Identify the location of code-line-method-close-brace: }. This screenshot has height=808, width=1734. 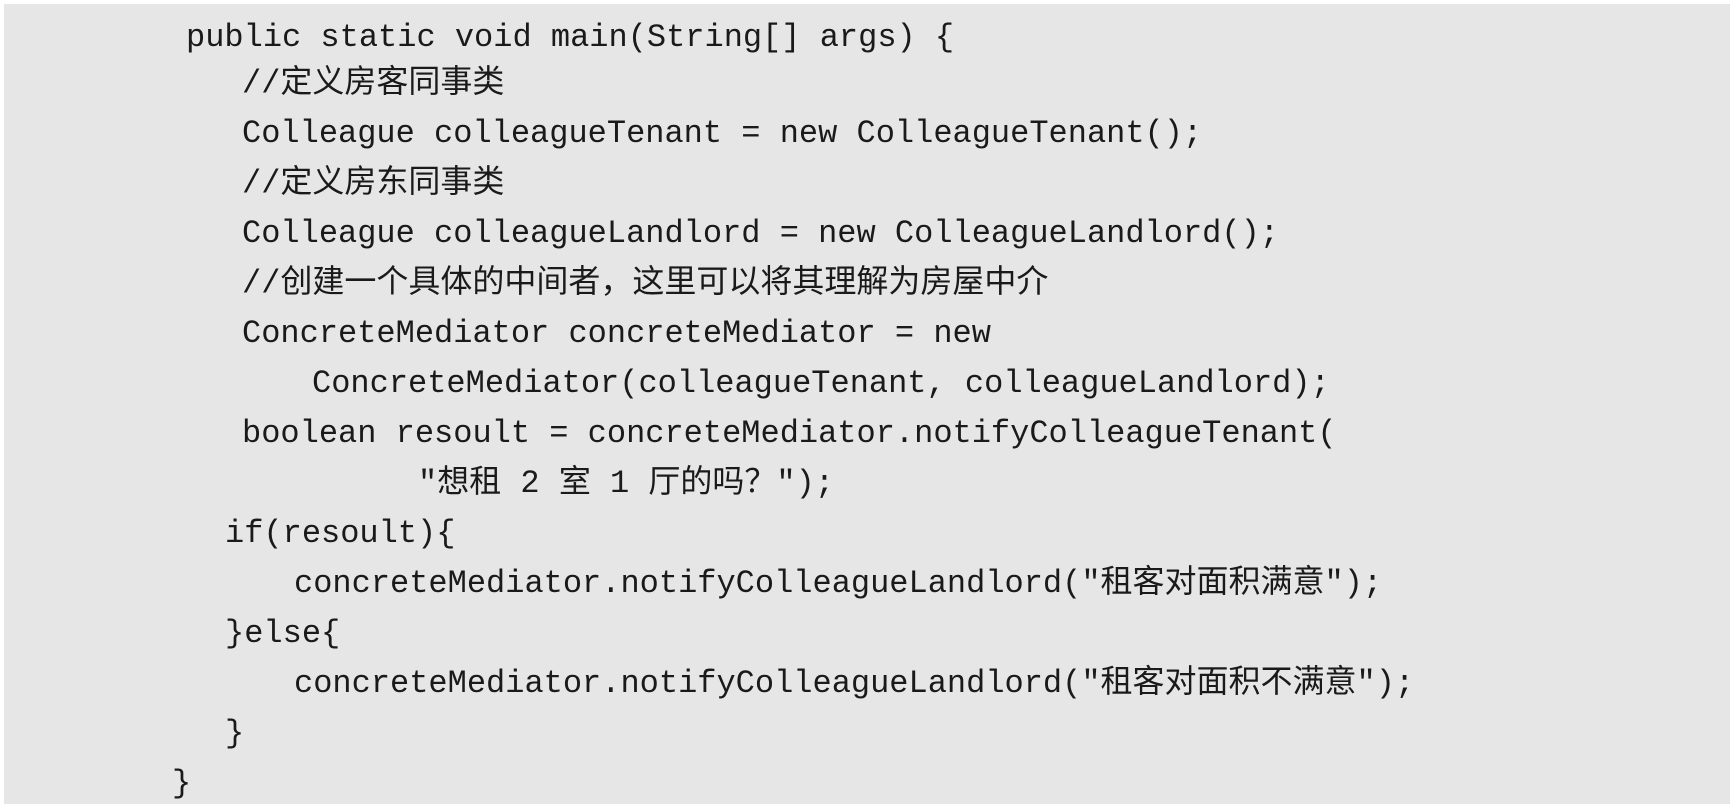
(182, 783).